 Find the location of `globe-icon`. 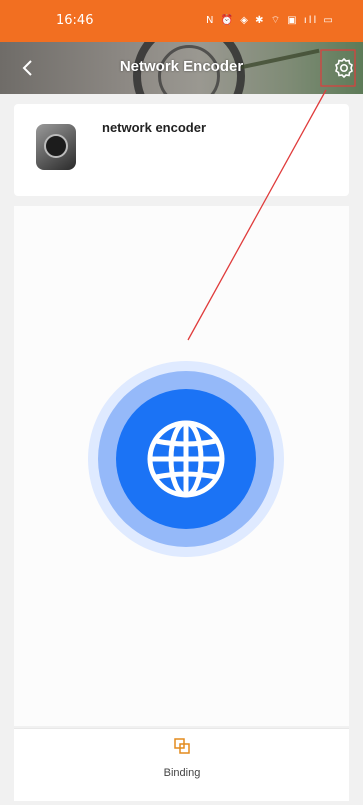

globe-icon is located at coordinates (186, 459).